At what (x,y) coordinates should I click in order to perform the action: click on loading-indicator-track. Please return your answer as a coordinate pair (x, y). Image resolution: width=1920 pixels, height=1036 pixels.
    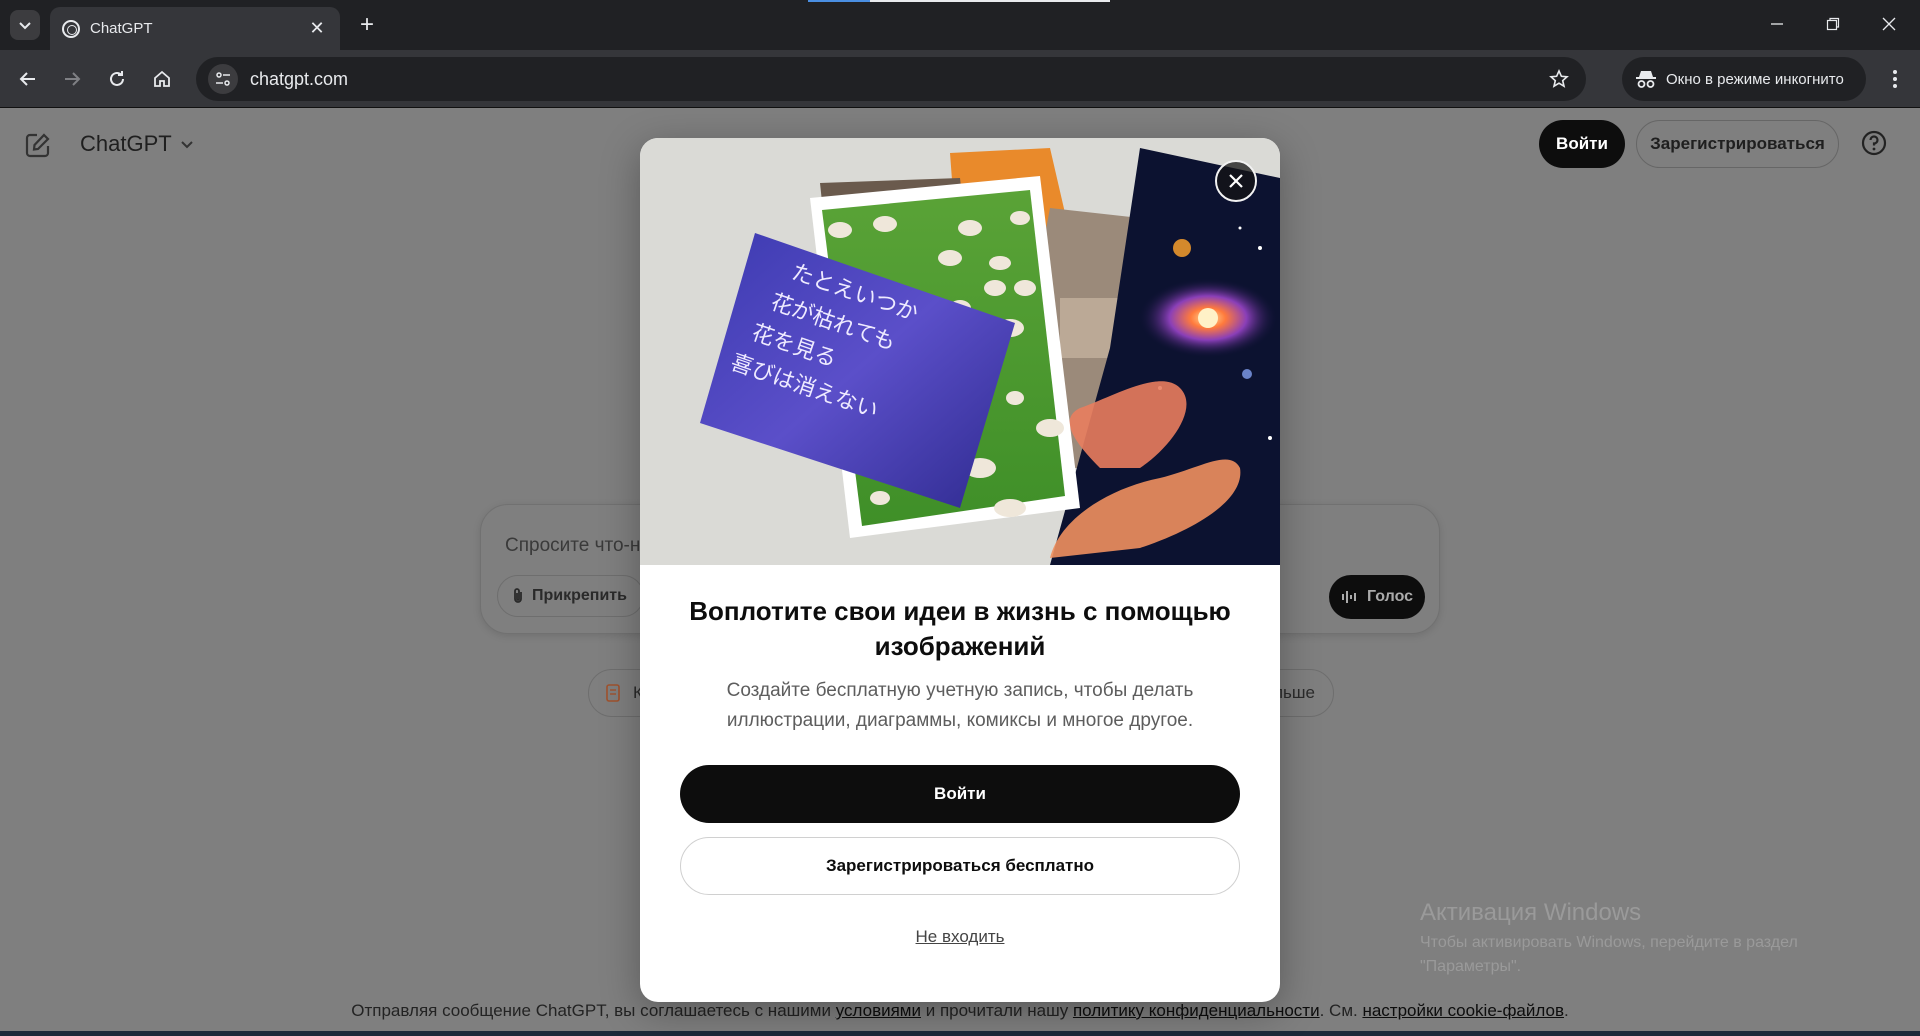
    Looking at the image, I should click on (990, 1).